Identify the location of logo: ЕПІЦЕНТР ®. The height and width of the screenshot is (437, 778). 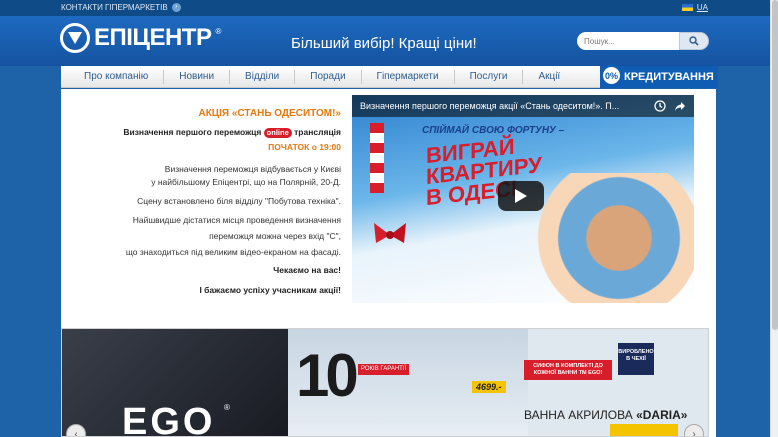
(140, 38).